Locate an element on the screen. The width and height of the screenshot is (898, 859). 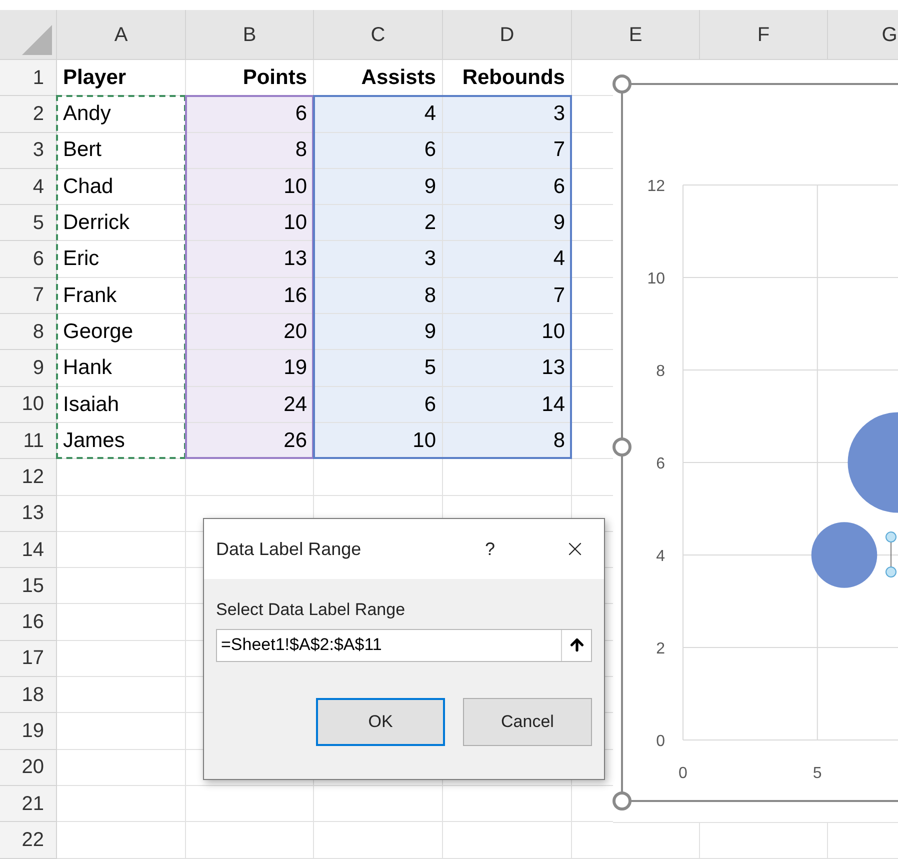
grid-cell: 2 is located at coordinates (378, 223).